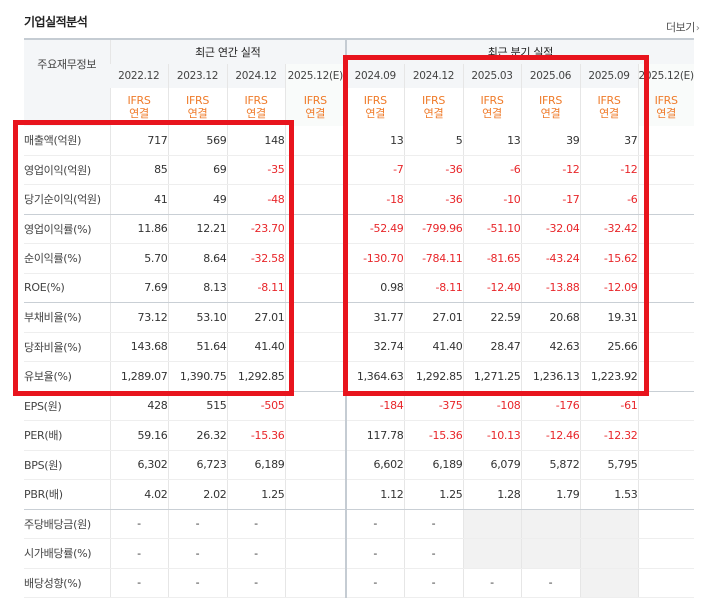 The width and height of the screenshot is (721, 603). What do you see at coordinates (608, 435) in the screenshot?
I see `value-cell: -12.32` at bounding box center [608, 435].